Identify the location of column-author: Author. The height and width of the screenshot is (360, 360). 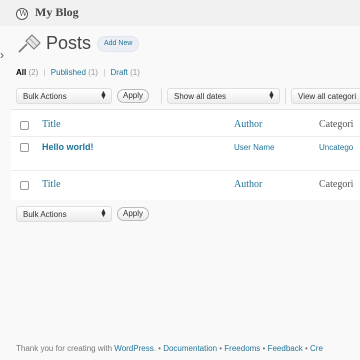
(248, 124).